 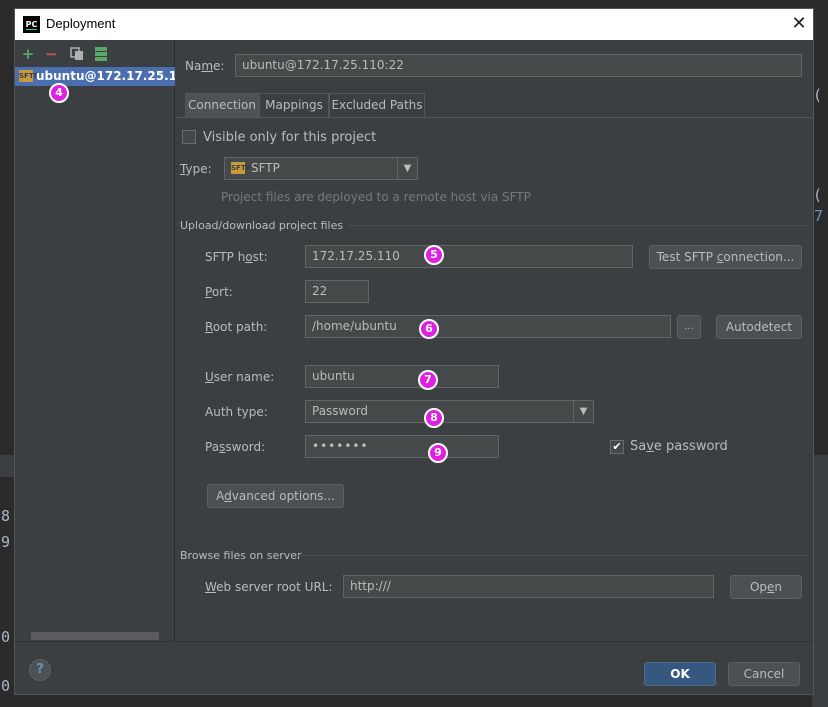 I want to click on bg-code-glyph: 7, so click(x=819, y=216).